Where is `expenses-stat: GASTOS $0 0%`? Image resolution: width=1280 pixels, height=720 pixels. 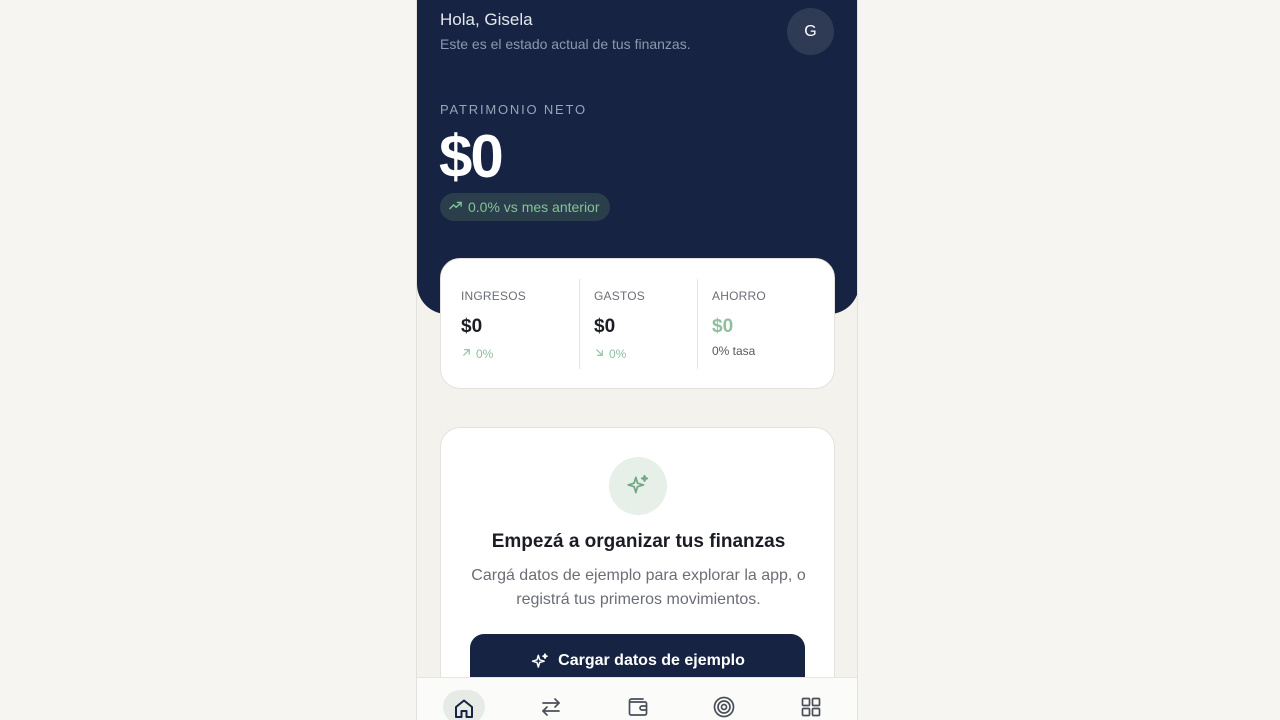
expenses-stat: GASTOS $0 0% is located at coordinates (638, 324).